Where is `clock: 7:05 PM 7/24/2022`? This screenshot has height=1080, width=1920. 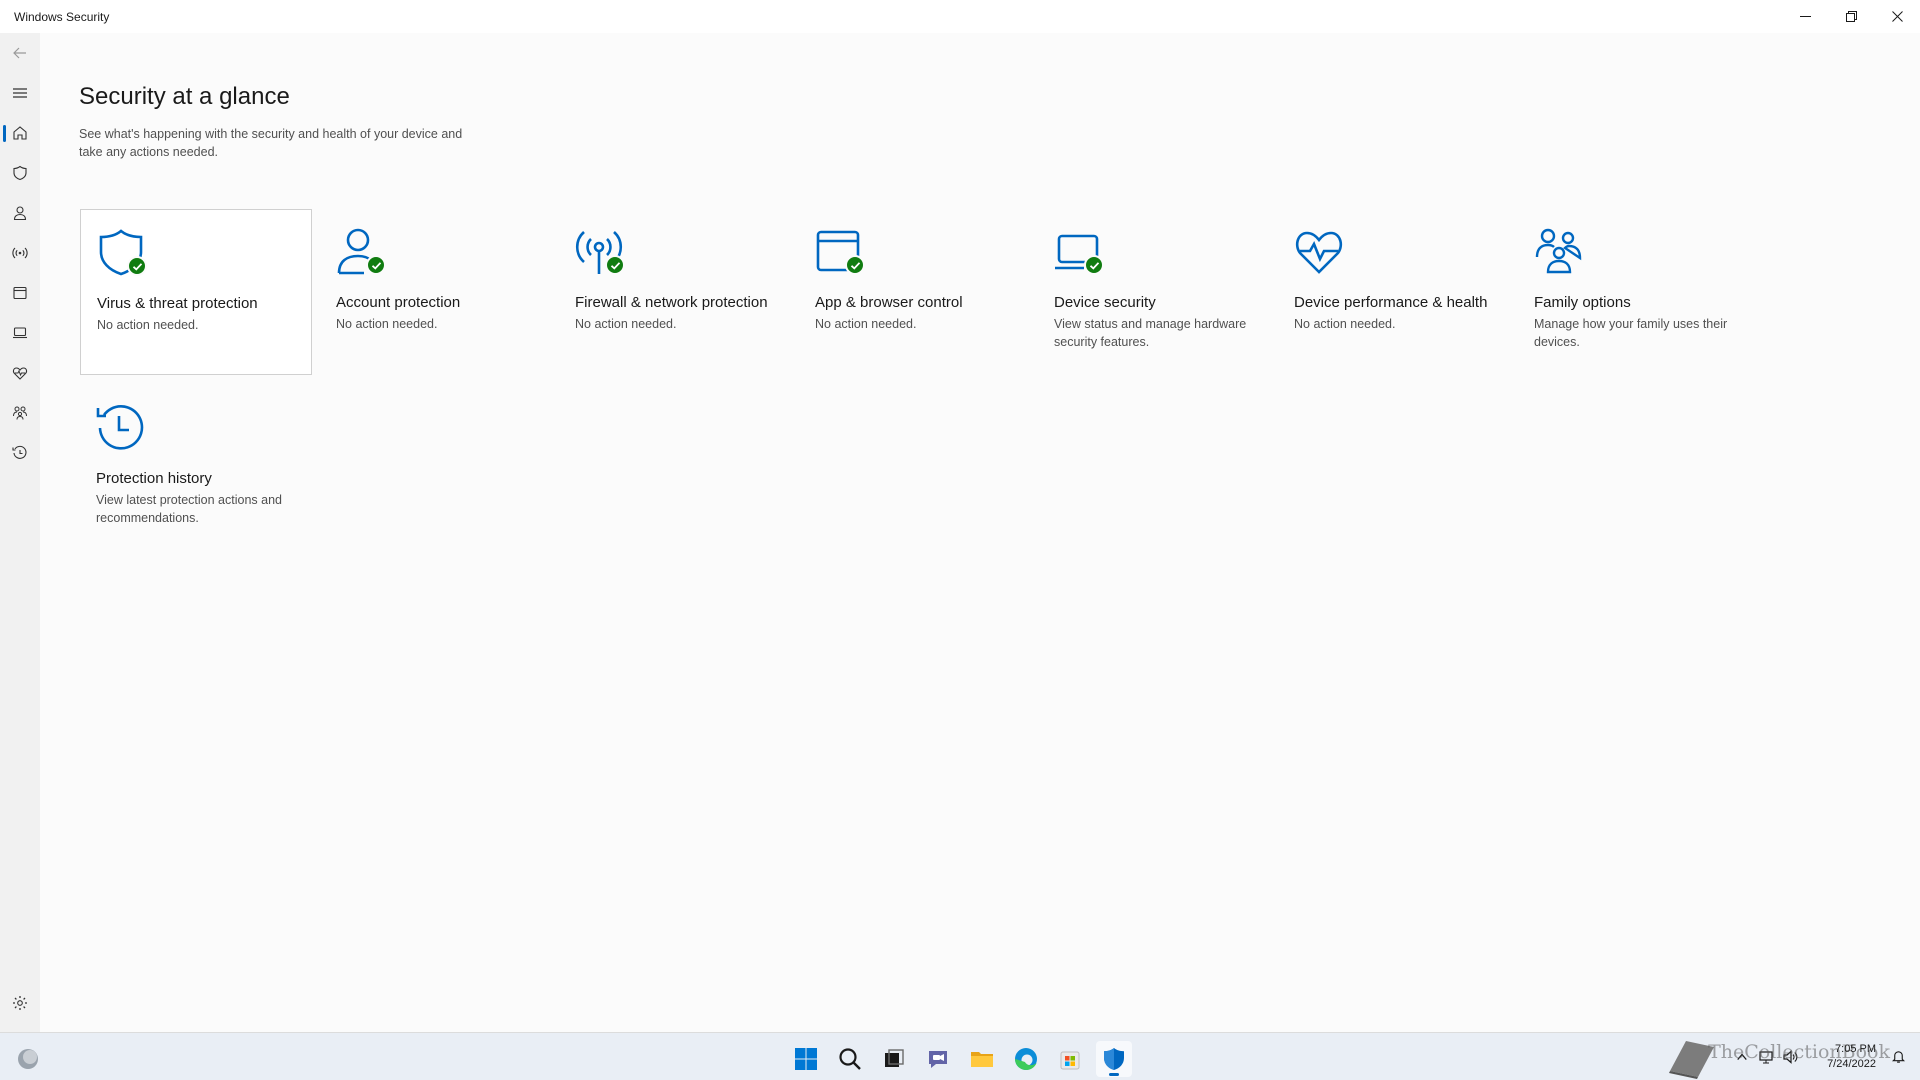 clock: 7:05 PM 7/24/2022 is located at coordinates (1851, 1057).